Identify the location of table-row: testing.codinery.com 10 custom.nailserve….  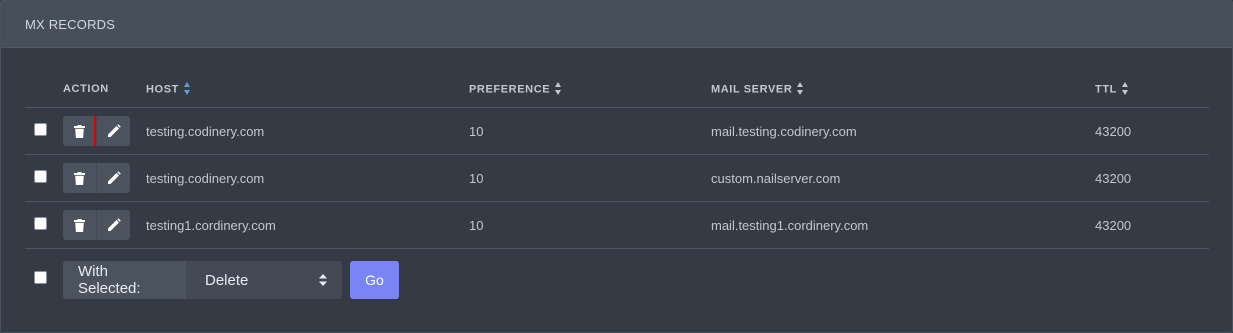
(617, 178).